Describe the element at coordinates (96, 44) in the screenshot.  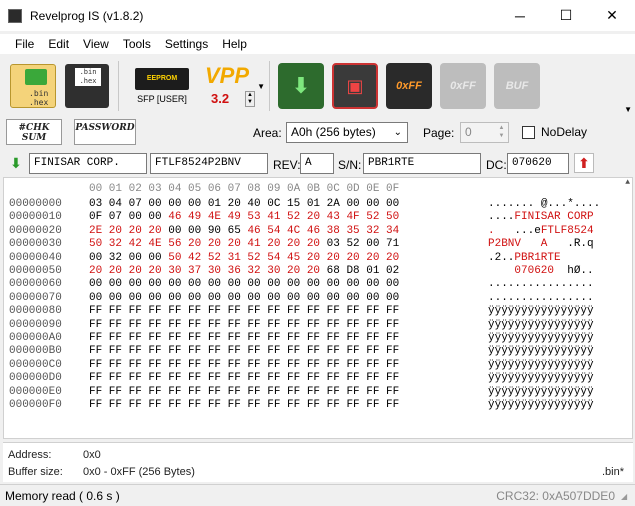
I see `menu-view: View` at that location.